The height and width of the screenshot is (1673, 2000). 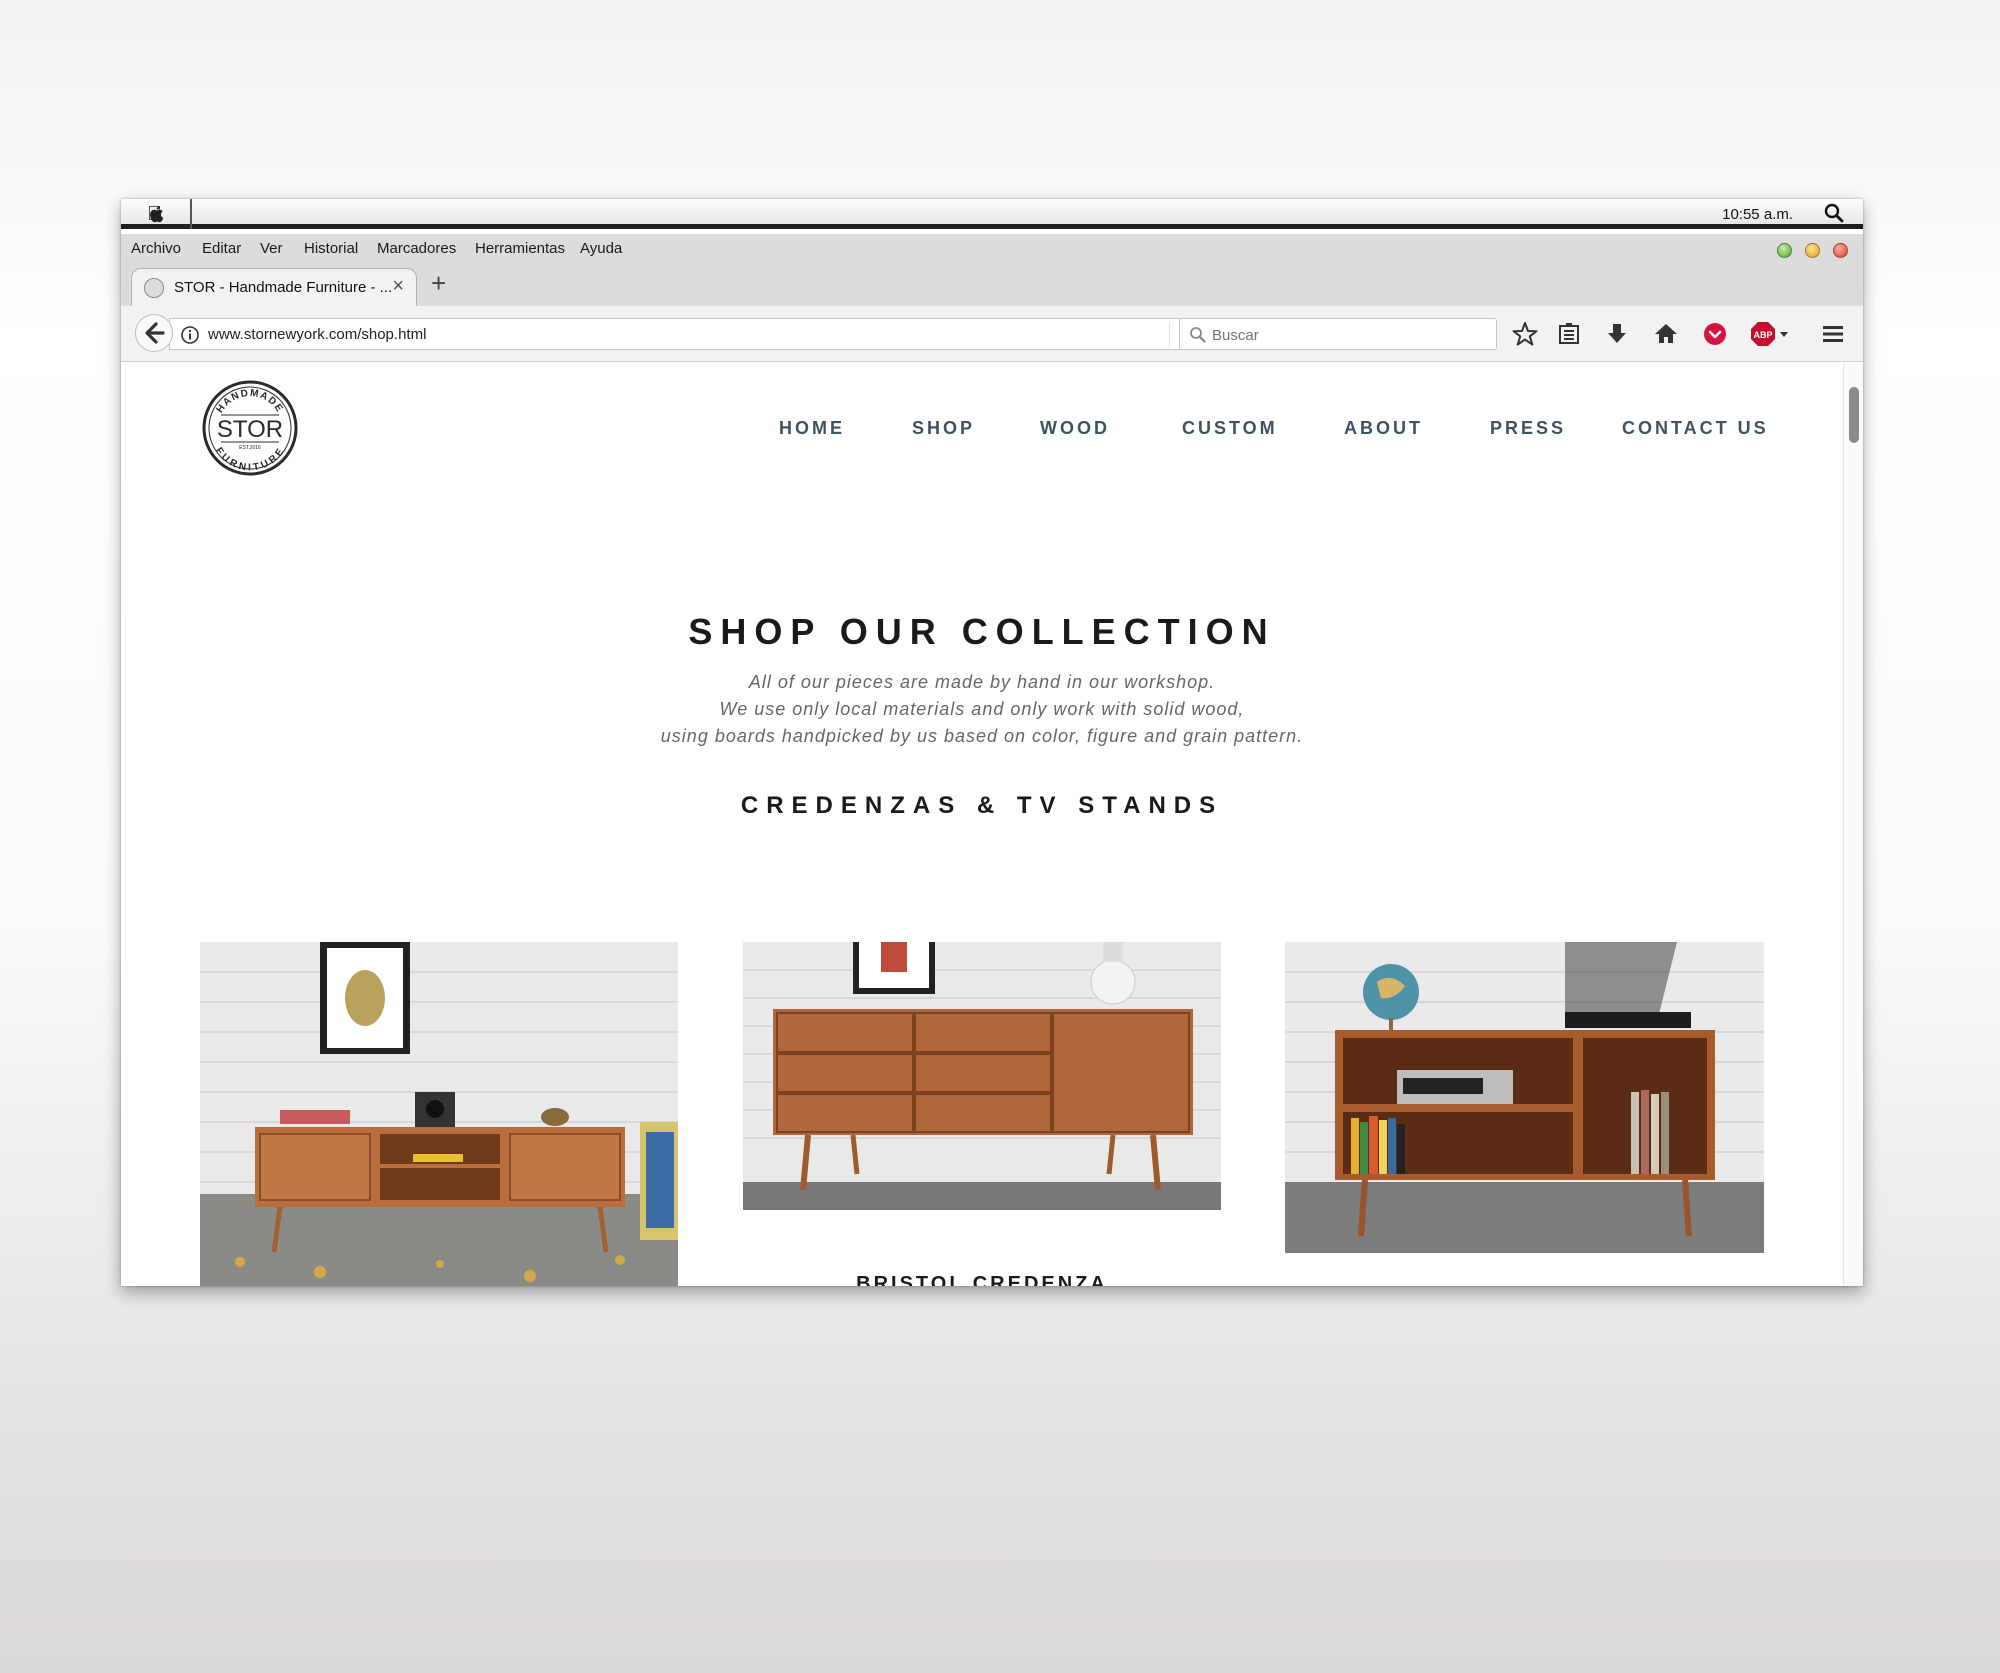 What do you see at coordinates (438, 283) in the screenshot?
I see `new-tab-button: +` at bounding box center [438, 283].